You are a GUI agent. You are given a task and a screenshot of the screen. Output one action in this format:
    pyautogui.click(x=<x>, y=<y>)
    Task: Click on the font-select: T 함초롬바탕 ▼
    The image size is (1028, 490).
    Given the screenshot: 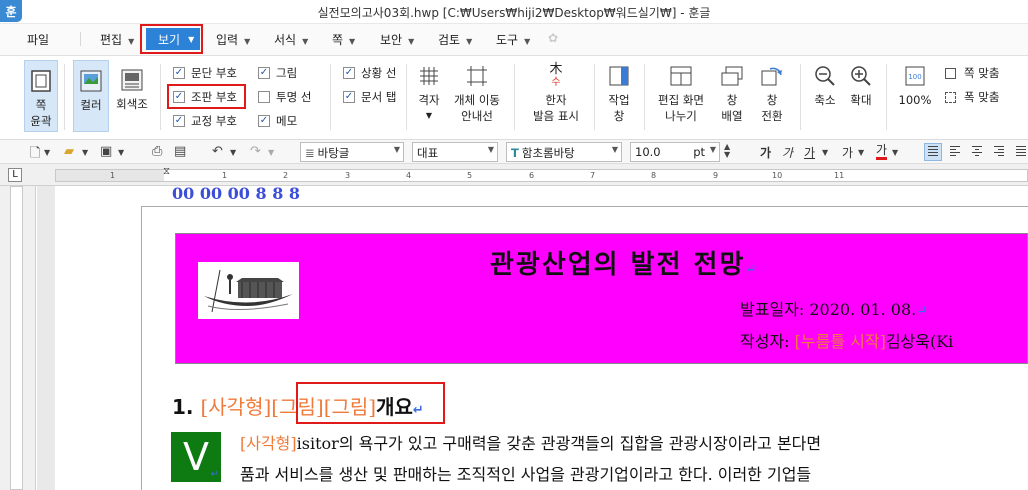 What is the action you would take?
    pyautogui.click(x=564, y=152)
    